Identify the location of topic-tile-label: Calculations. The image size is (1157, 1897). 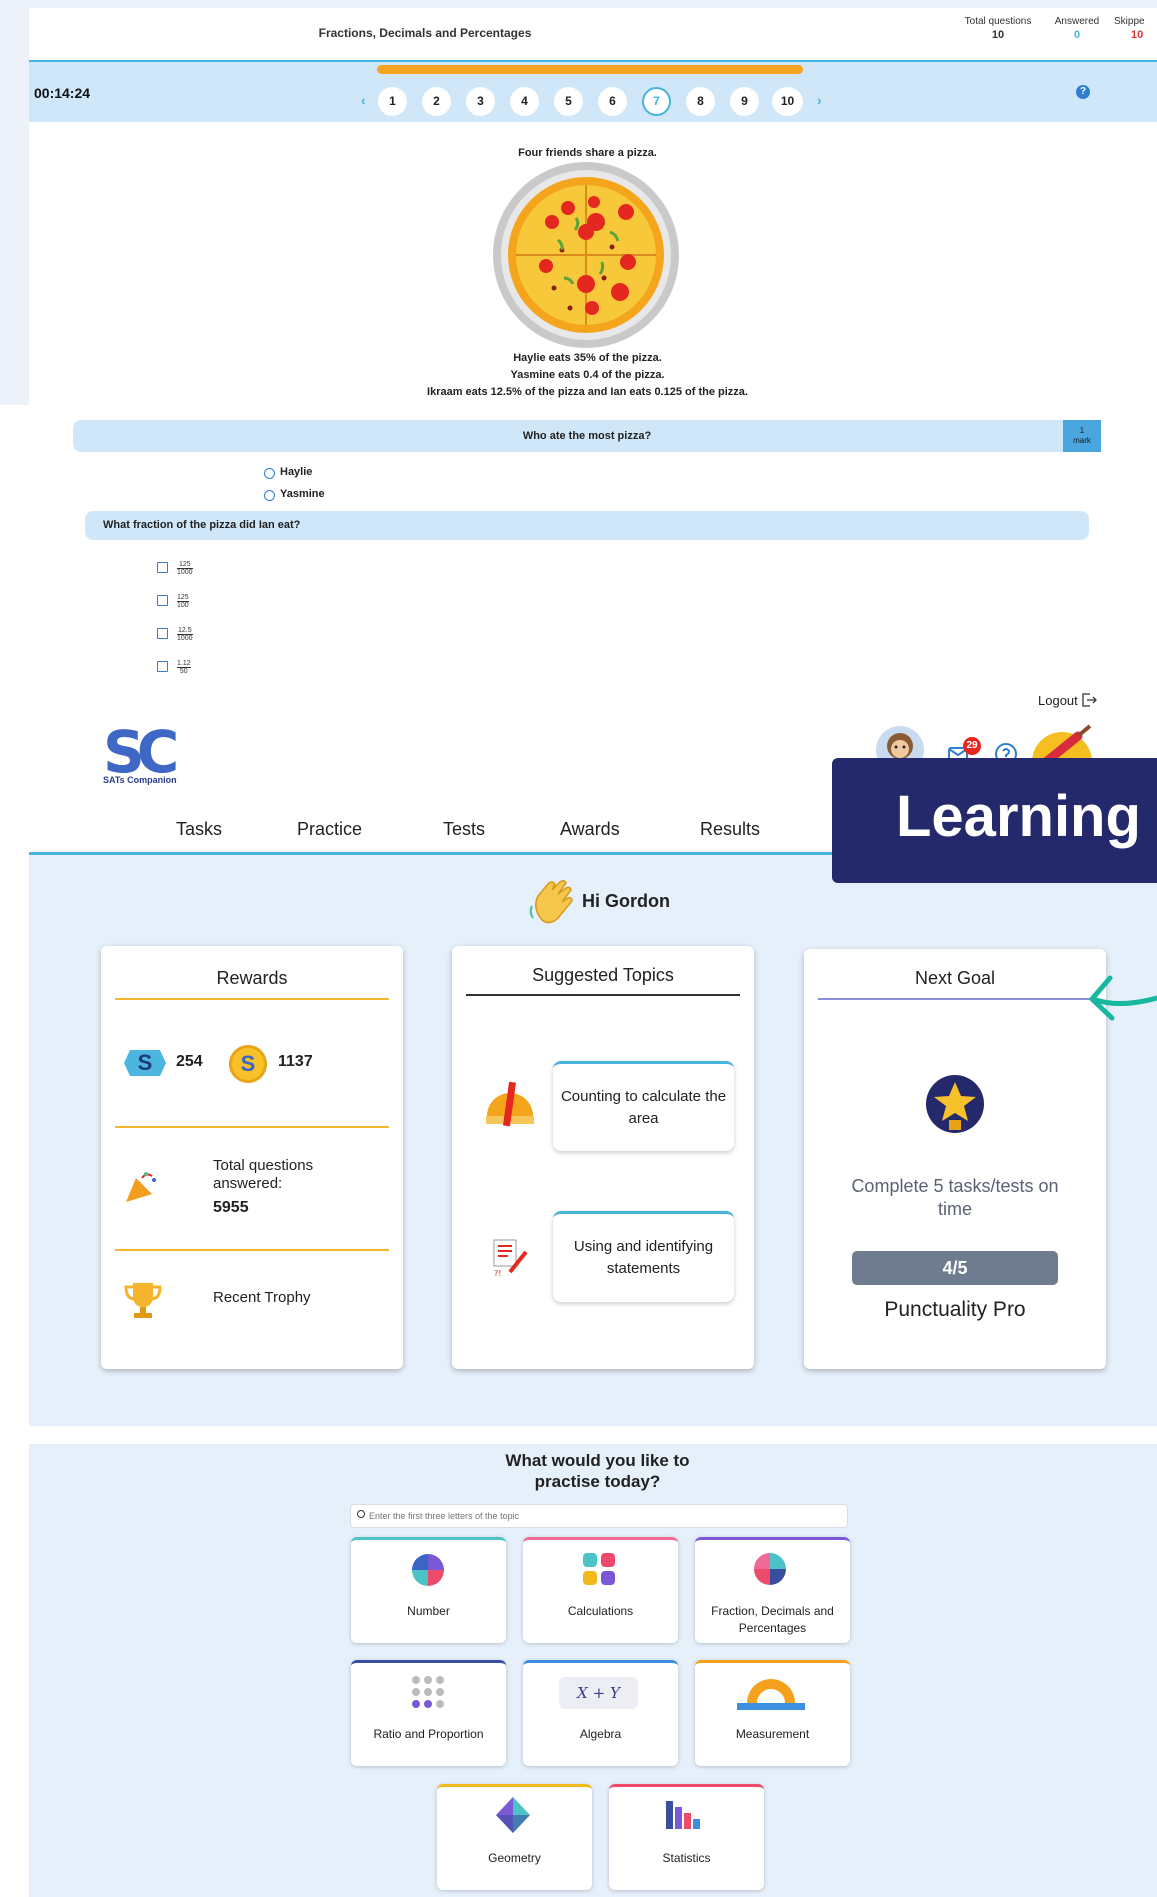
(600, 1611).